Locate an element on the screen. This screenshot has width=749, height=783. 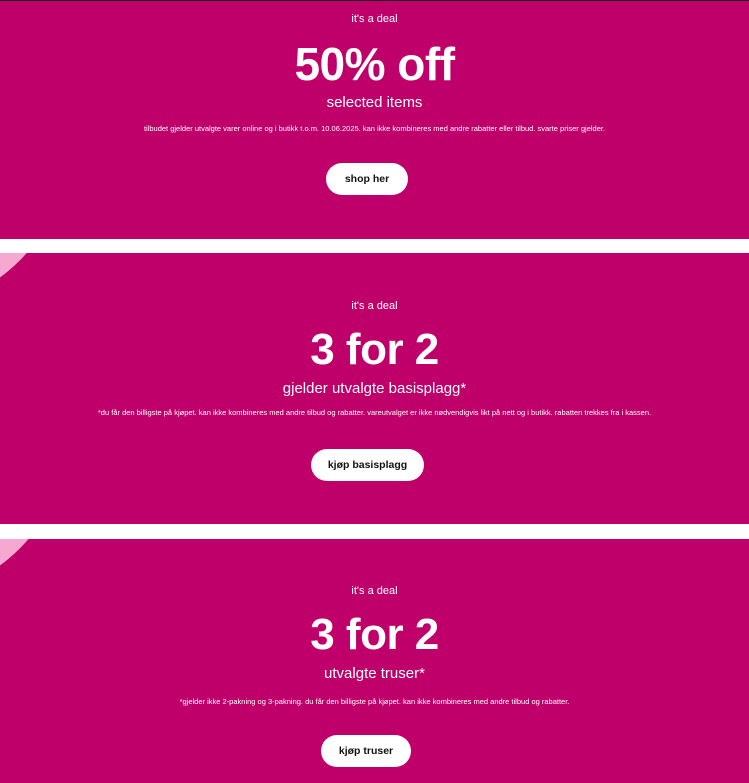
kjop-truser-button: kjøp truser is located at coordinates (366, 751).